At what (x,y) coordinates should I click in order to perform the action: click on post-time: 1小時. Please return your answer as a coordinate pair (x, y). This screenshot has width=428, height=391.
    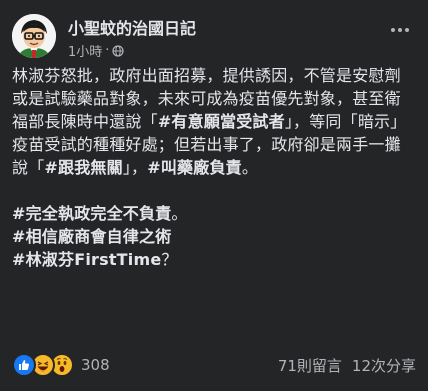
    Looking at the image, I should click on (85, 50).